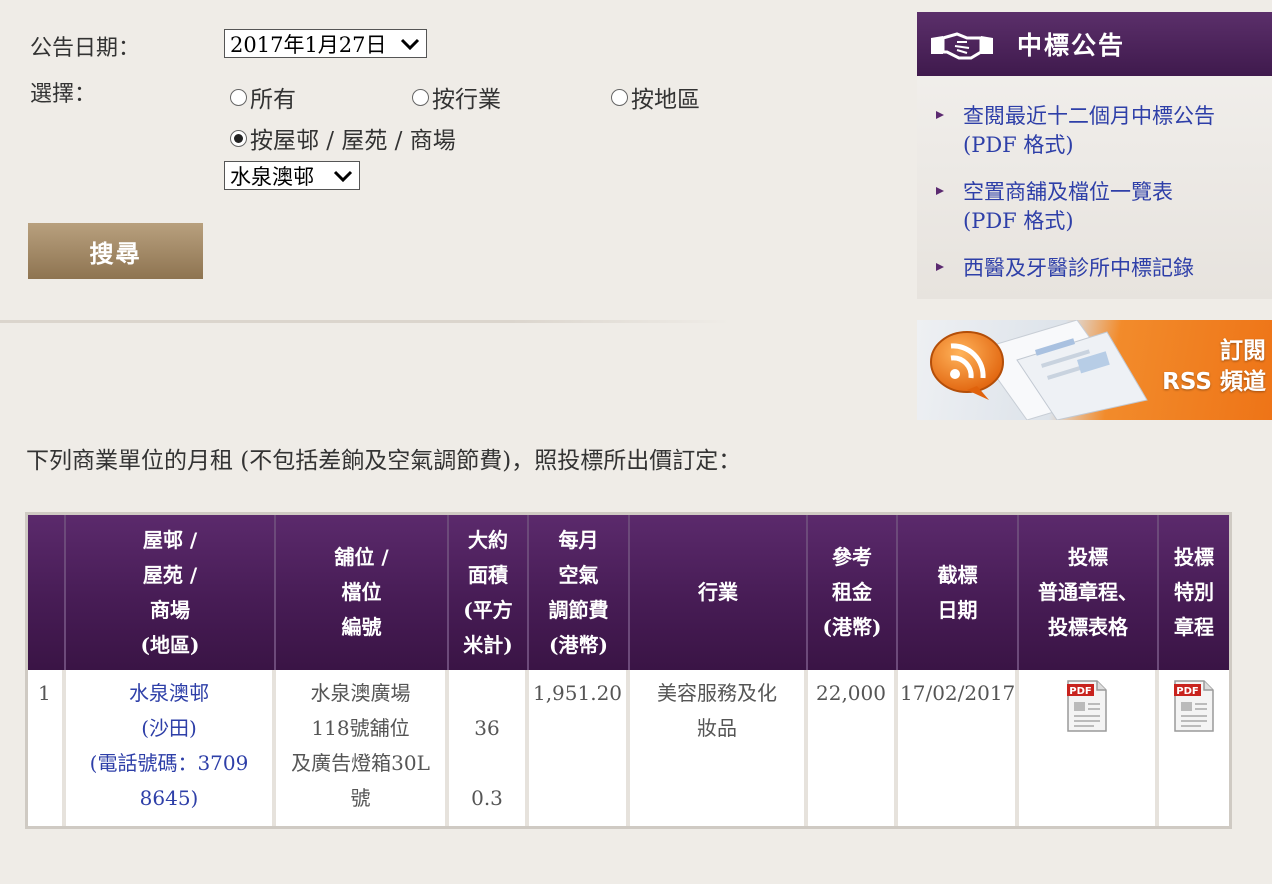 The image size is (1272, 884). I want to click on award-notice-header: 中標公告, so click(1094, 44).